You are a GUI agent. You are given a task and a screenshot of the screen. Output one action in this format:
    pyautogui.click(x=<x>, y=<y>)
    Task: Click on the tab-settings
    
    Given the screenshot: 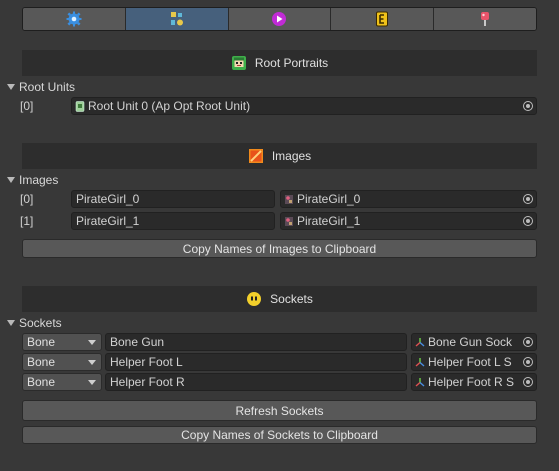 What is the action you would take?
    pyautogui.click(x=74, y=19)
    